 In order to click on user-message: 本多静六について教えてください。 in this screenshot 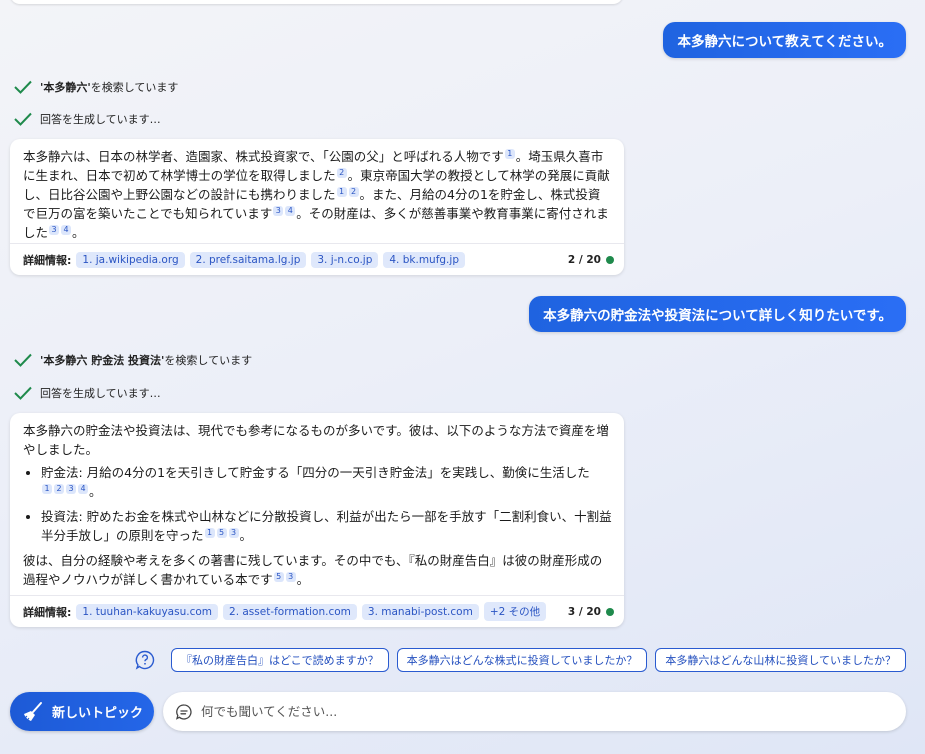, I will do `click(784, 40)`.